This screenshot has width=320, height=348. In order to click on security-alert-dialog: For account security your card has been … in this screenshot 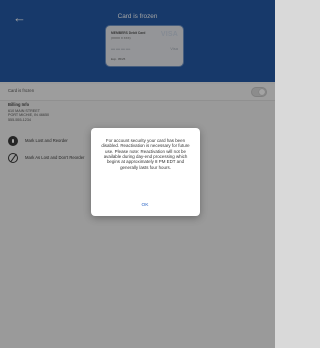, I will do `click(145, 172)`.